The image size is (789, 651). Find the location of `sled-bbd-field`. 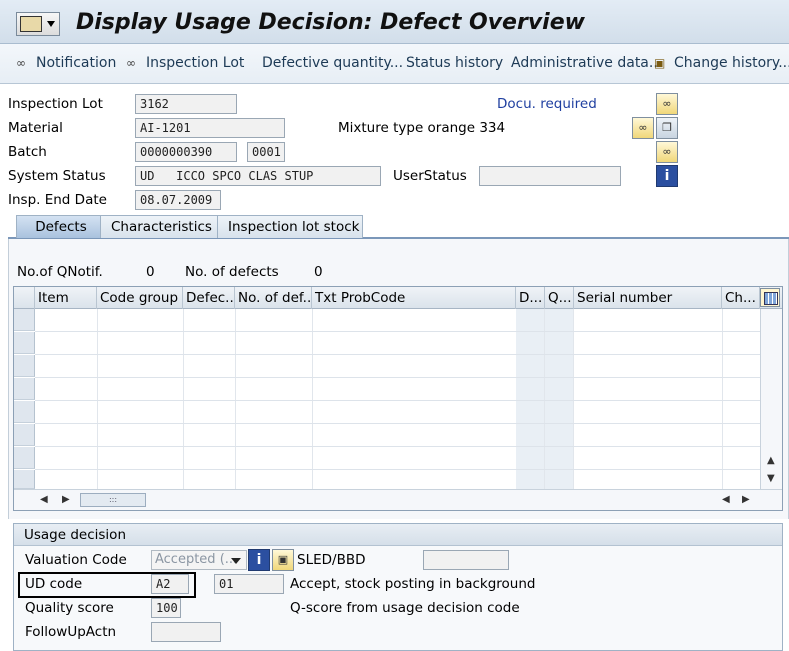

sled-bbd-field is located at coordinates (466, 560).